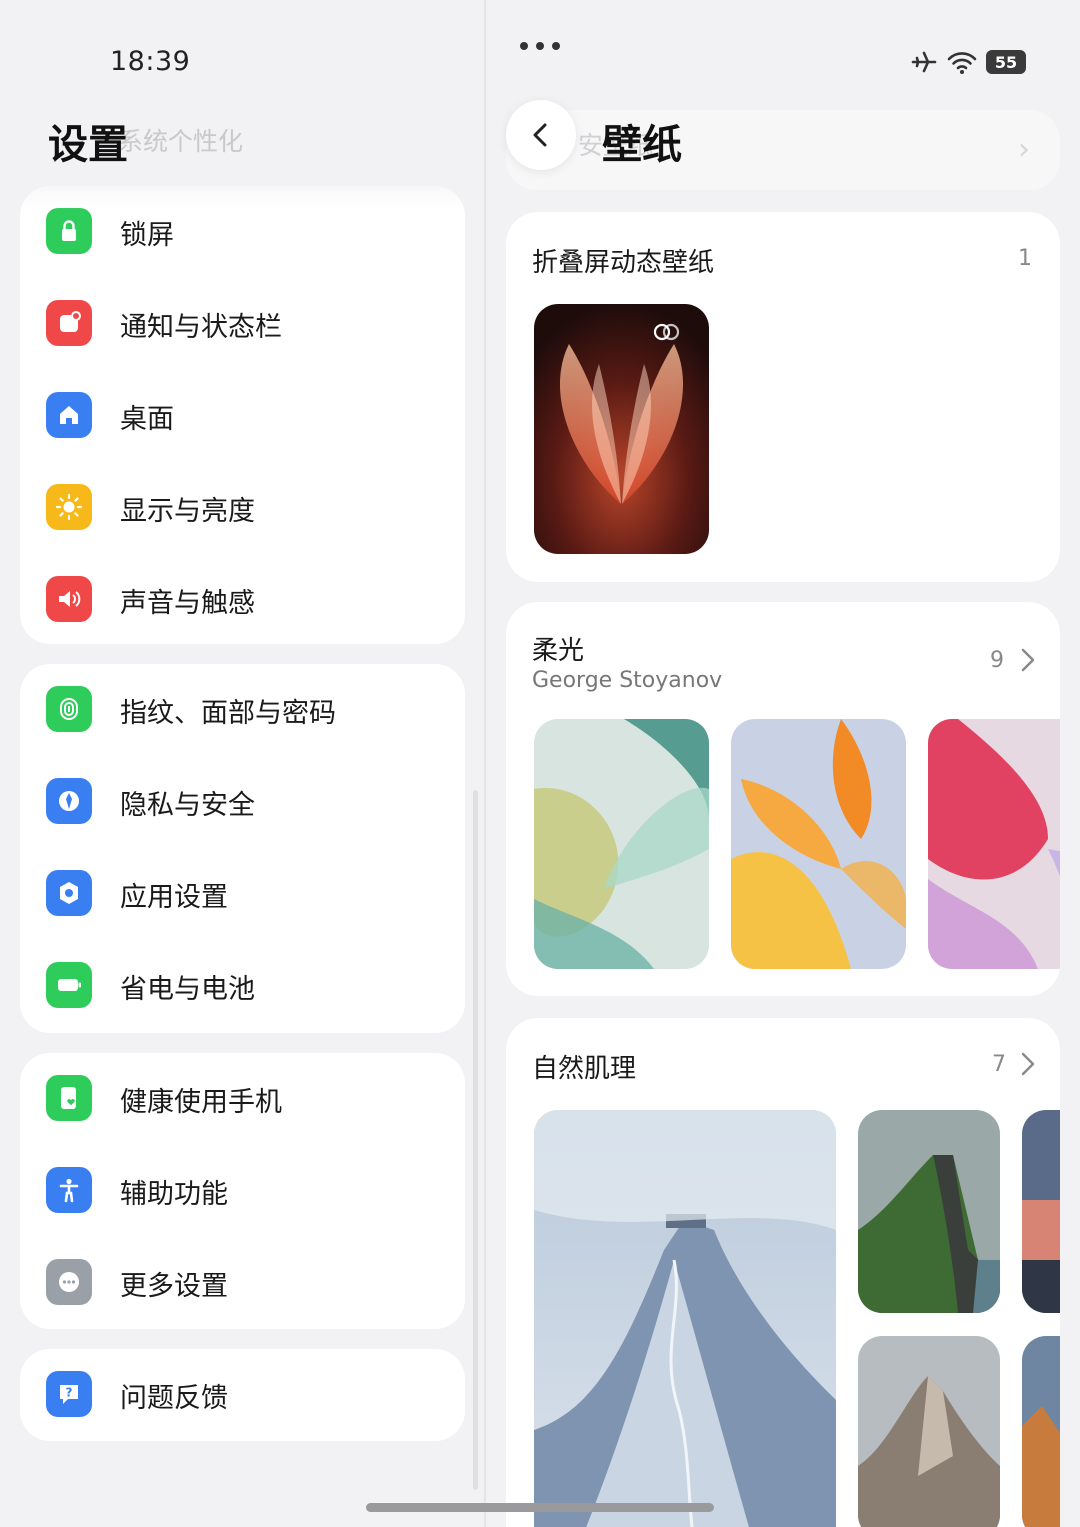 The width and height of the screenshot is (1080, 1527). I want to click on settings-item-label: 辅助功能, so click(174, 1194).